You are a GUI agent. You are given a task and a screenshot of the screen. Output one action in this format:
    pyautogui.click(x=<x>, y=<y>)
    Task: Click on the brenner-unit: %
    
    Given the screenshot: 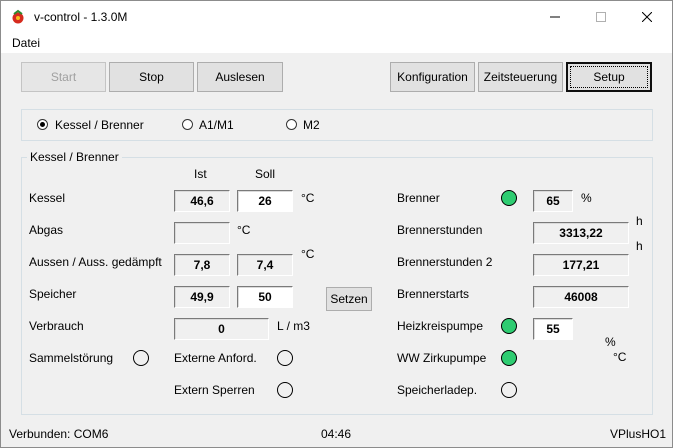 What is the action you would take?
    pyautogui.click(x=586, y=198)
    